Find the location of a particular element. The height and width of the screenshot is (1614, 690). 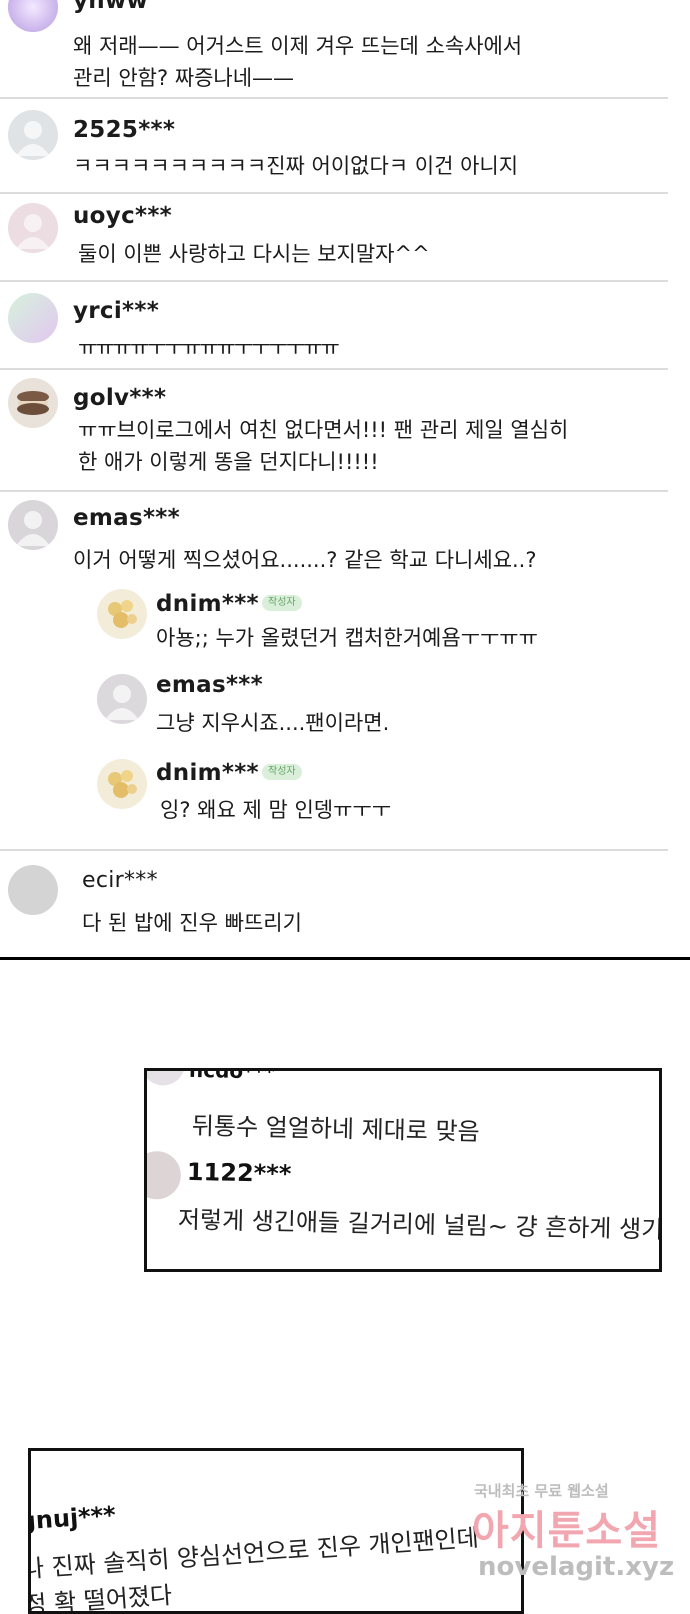

site-watermark: 국내최초 무료 웹소설 아지툰소설 novelagit.xyz is located at coordinates (567, 1535).